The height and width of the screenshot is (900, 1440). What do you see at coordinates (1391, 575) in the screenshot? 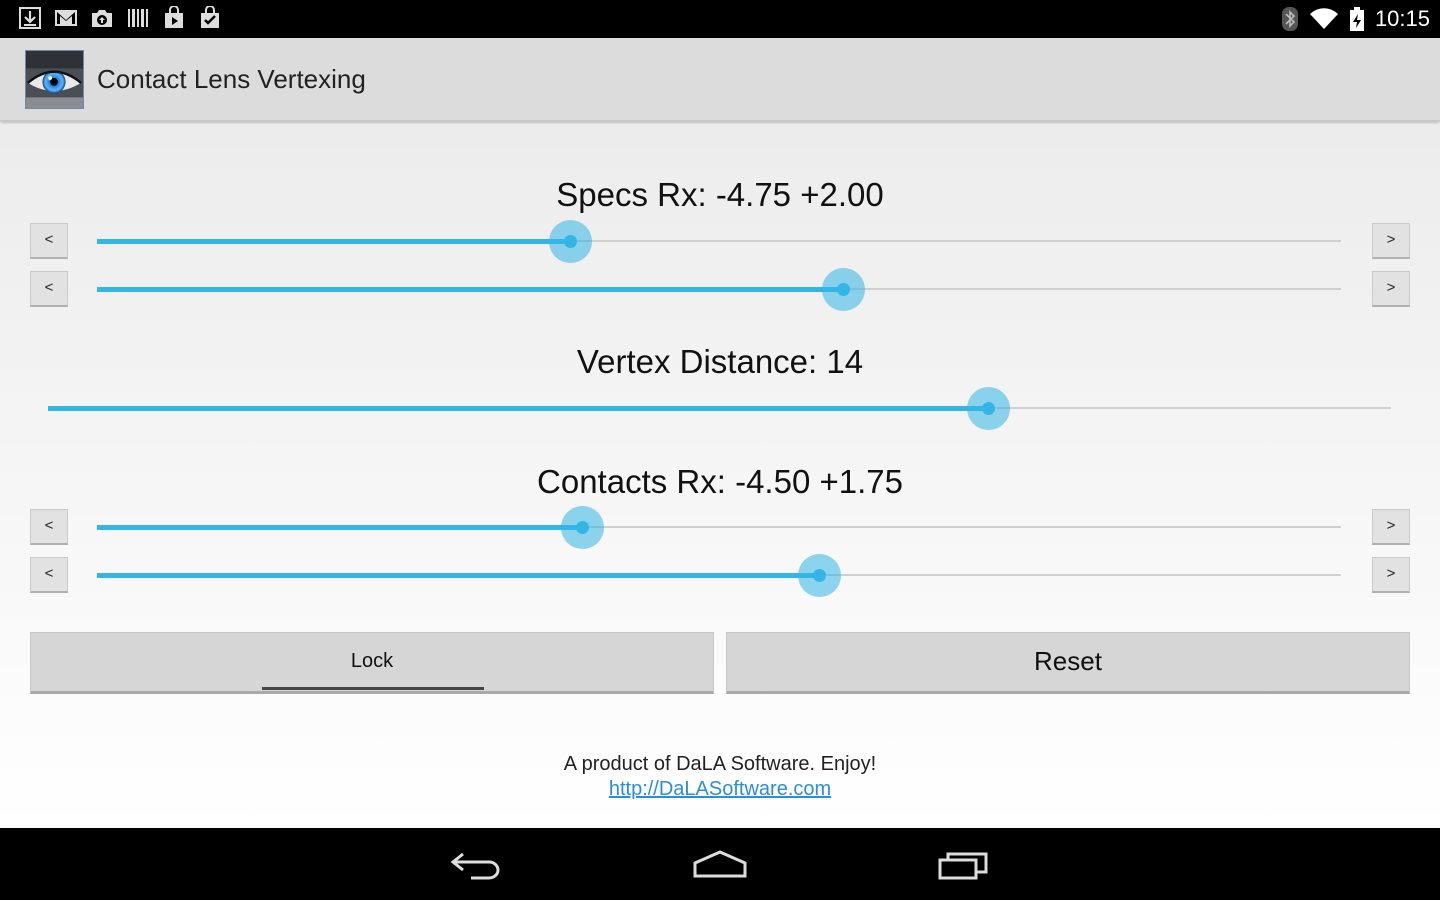
I see `contacts-cylinder-increment-button: >` at bounding box center [1391, 575].